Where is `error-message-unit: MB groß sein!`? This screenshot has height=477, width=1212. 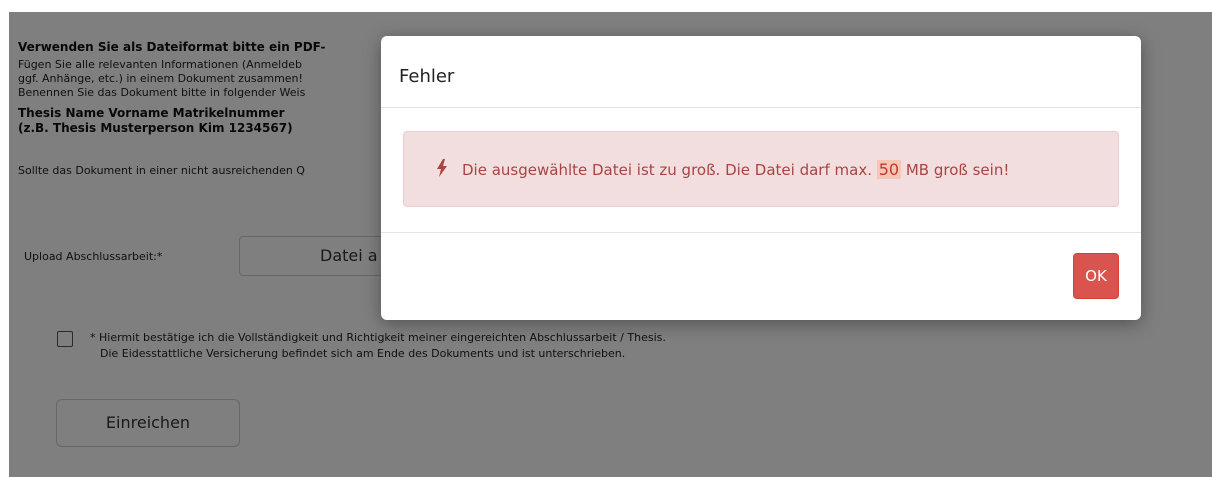
error-message-unit: MB groß sein! is located at coordinates (955, 169).